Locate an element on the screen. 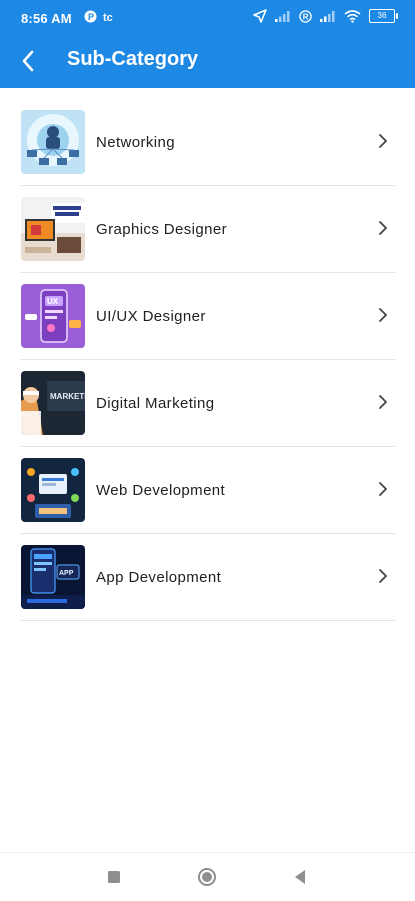 This screenshot has height=901, width=415. r-badge-icon: R is located at coordinates (305, 16).